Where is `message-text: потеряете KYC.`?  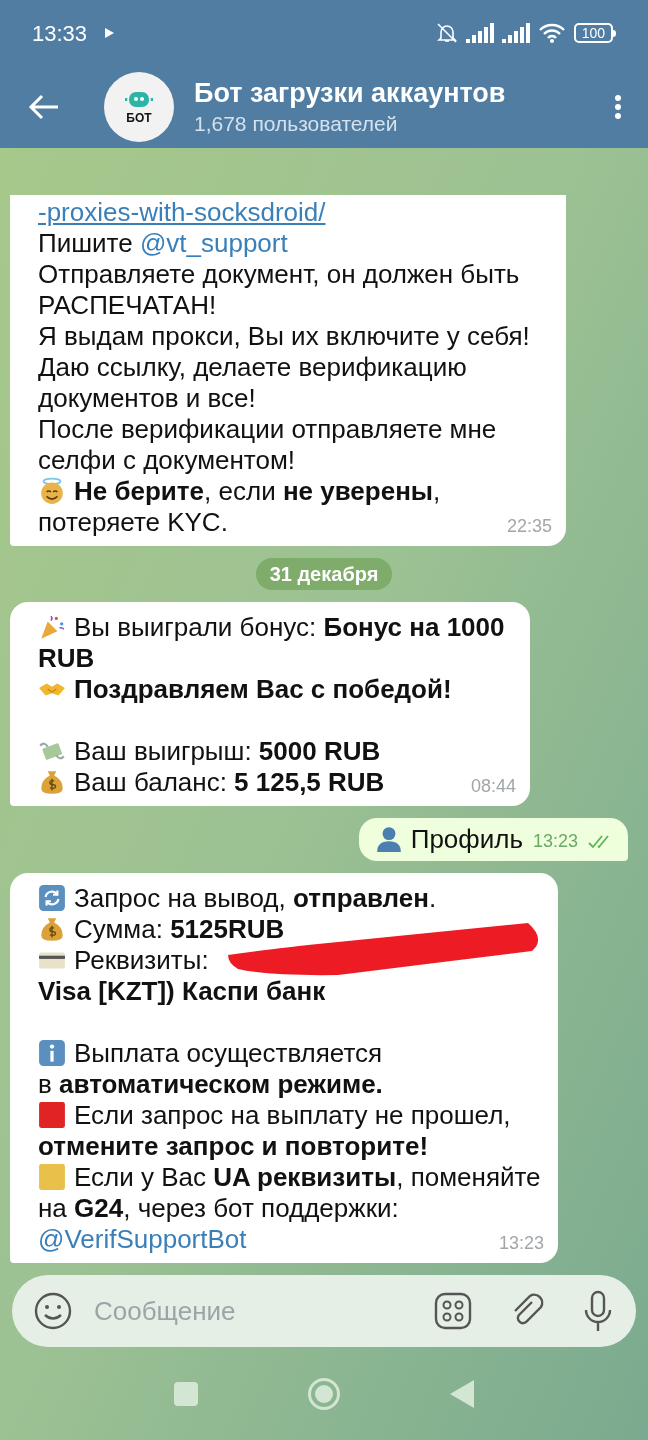 message-text: потеряете KYC. is located at coordinates (133, 522).